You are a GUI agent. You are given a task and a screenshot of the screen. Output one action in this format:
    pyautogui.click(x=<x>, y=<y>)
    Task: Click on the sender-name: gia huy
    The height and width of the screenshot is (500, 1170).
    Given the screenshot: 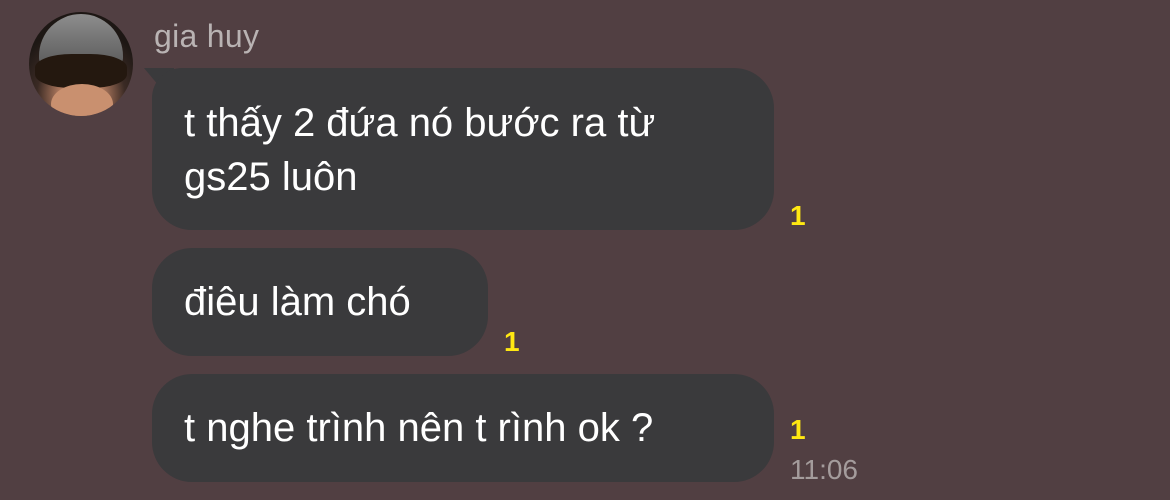 What is the action you would take?
    pyautogui.click(x=206, y=36)
    